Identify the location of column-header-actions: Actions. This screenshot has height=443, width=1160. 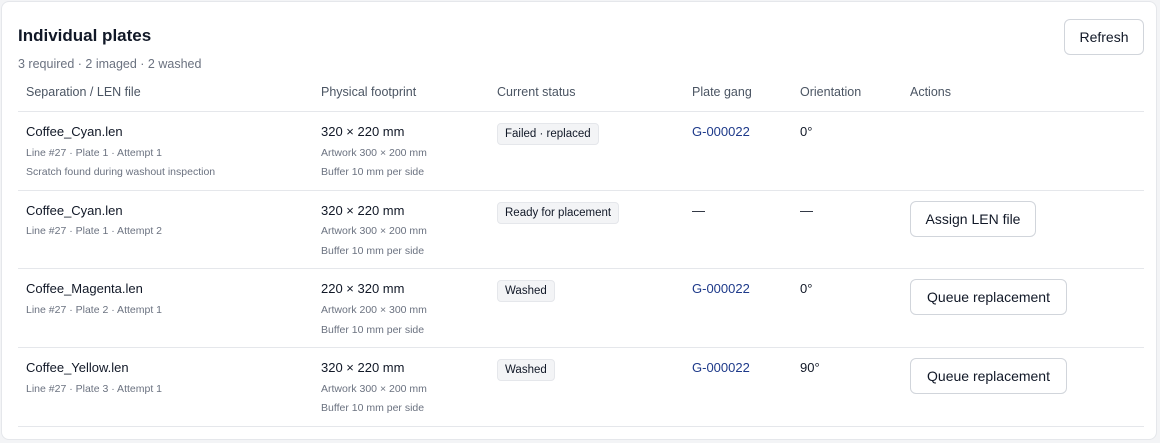
(930, 92).